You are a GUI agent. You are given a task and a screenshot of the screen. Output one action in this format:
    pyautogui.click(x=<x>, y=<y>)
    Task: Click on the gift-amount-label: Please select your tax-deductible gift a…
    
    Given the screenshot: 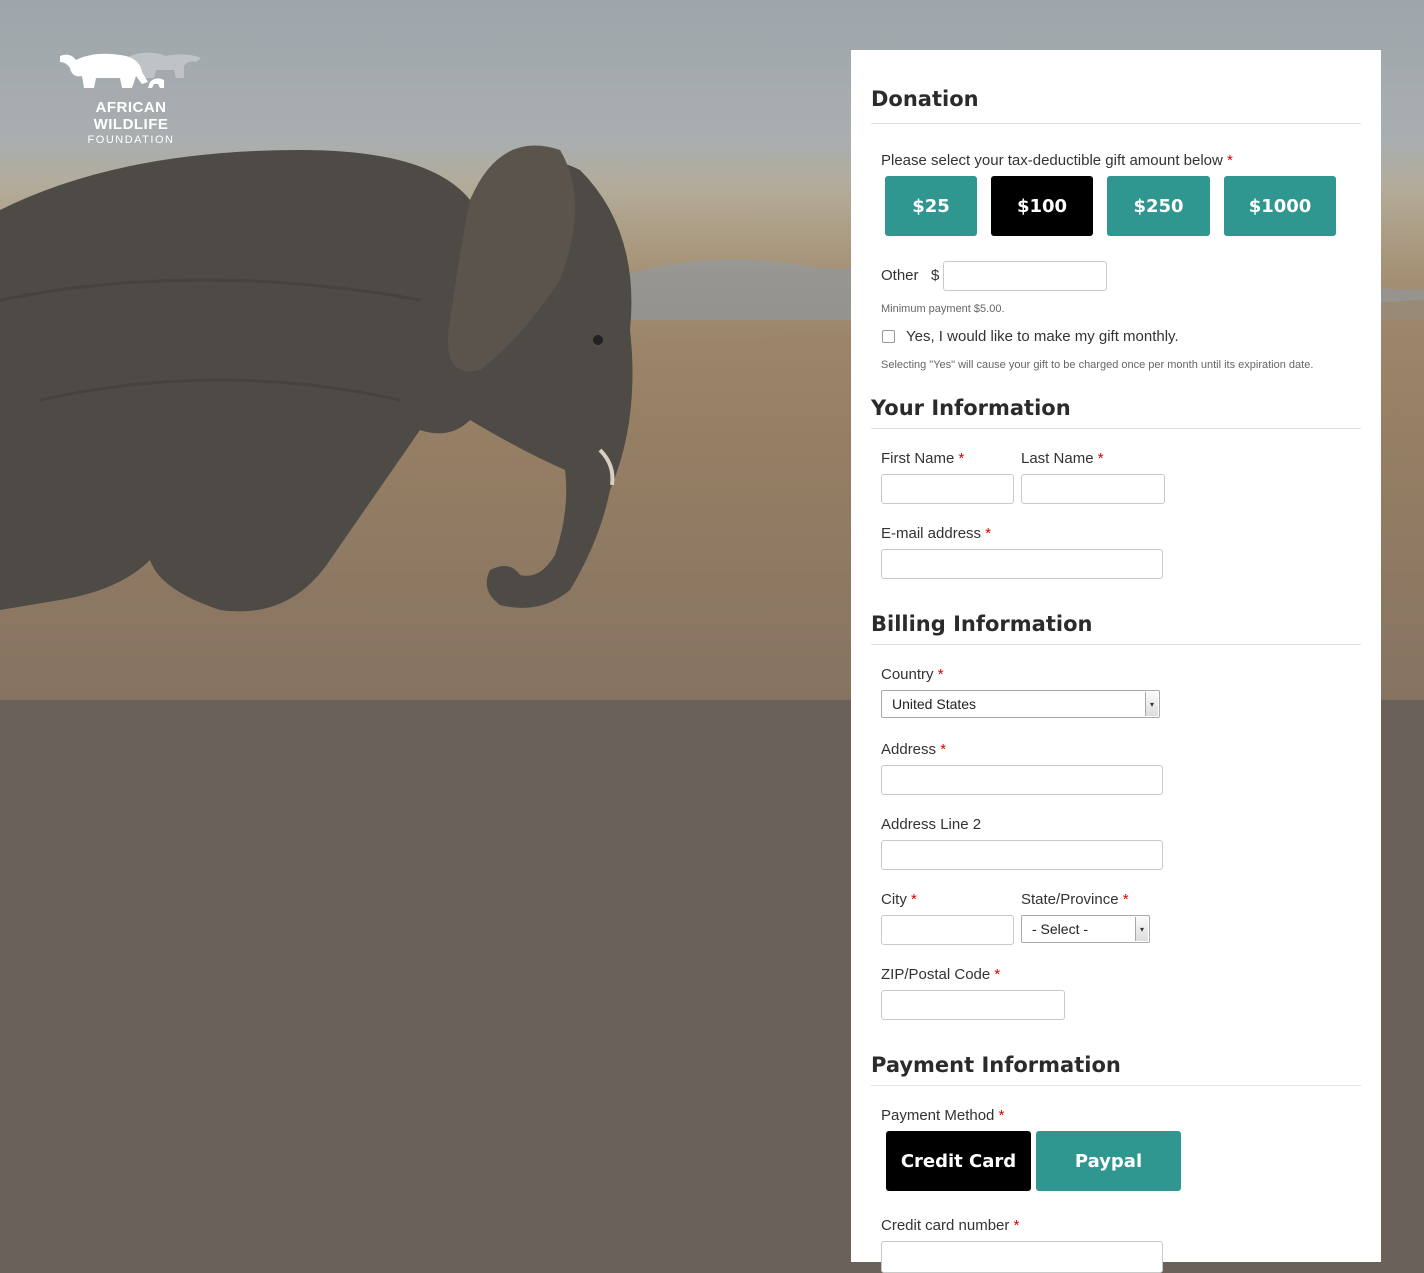 What is the action you would take?
    pyautogui.click(x=1057, y=160)
    